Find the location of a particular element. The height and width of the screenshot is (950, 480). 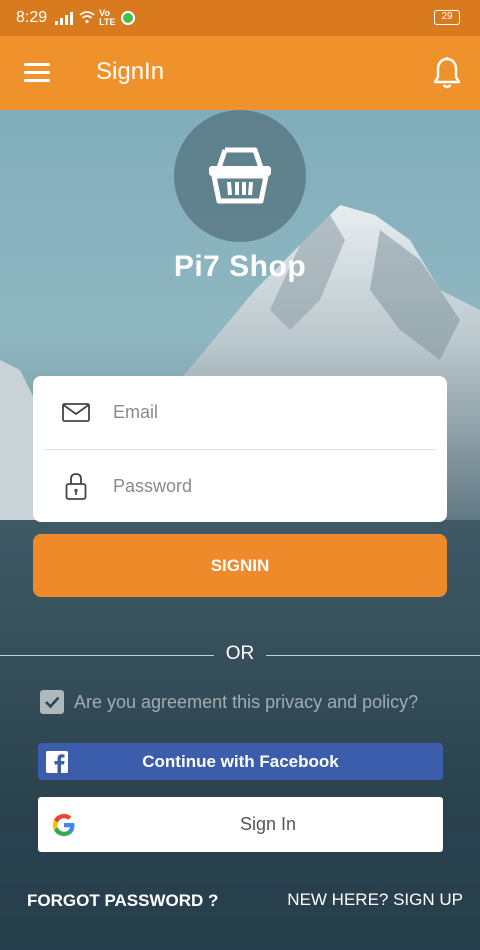

signal-icon is located at coordinates (64, 18).